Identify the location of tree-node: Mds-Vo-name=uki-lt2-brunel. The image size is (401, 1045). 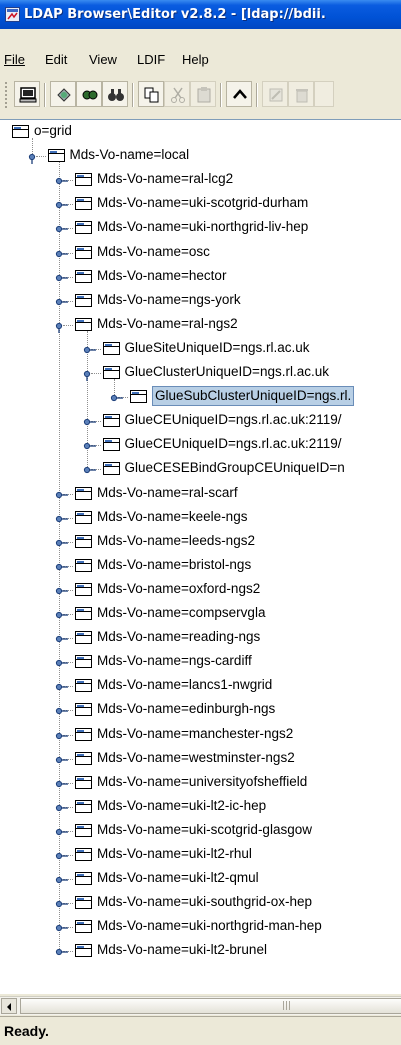
(200, 951).